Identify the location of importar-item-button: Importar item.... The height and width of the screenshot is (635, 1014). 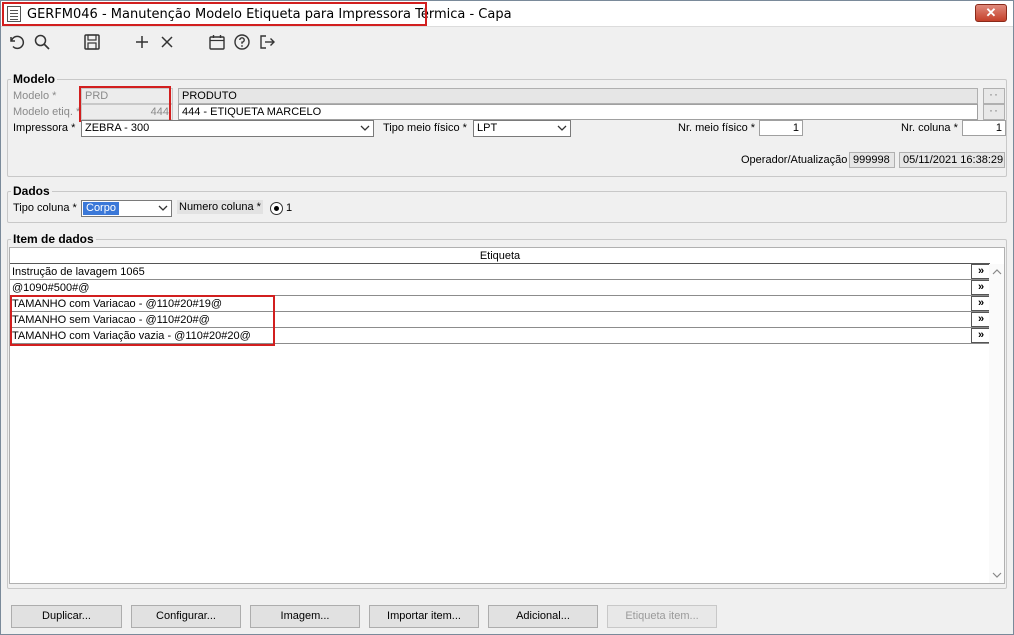
(424, 616).